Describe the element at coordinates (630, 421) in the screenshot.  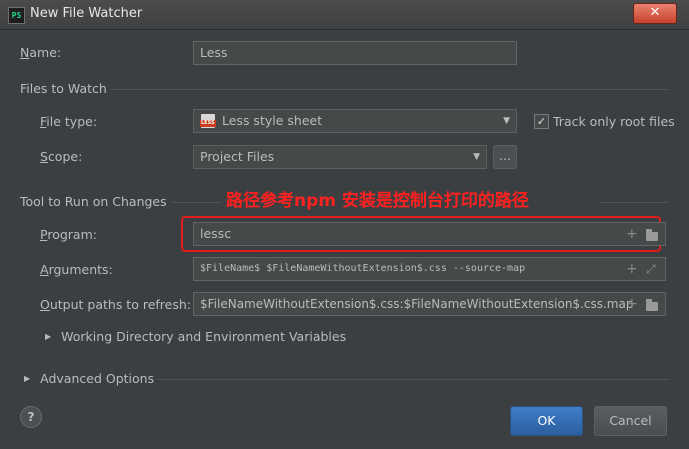
I see `cancel-button: Cancel` at that location.